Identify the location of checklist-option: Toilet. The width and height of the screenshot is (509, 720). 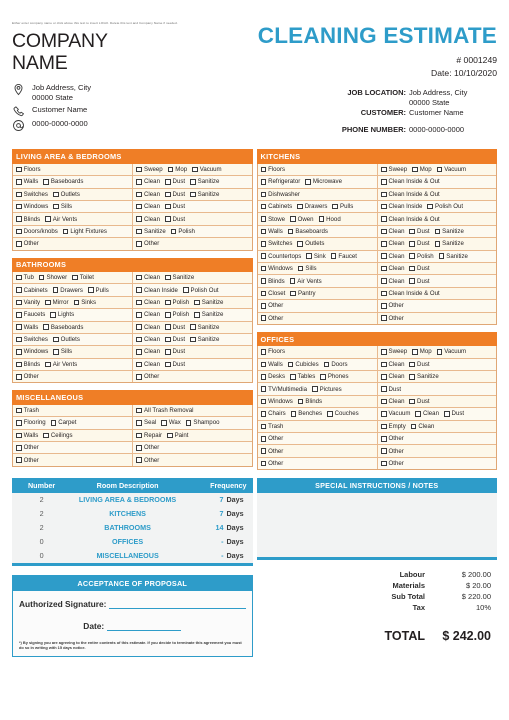
(83, 277).